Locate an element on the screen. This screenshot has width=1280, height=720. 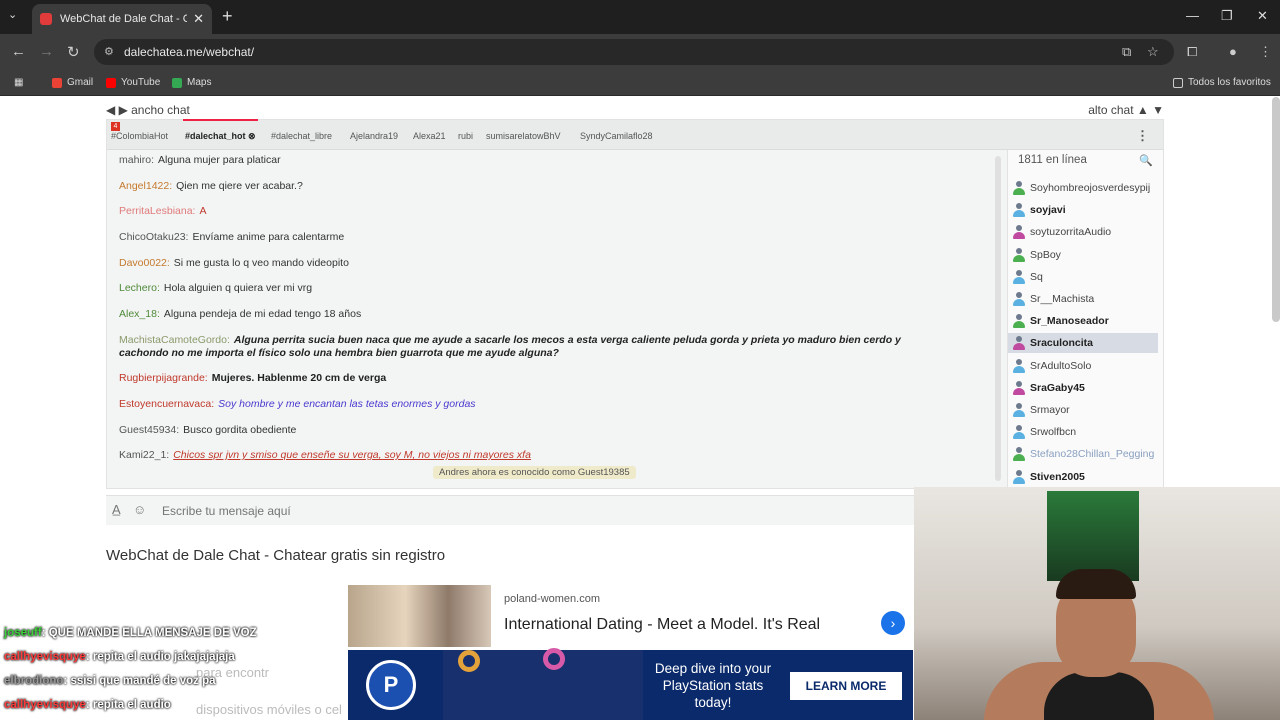
chat-options-icon: ⋮ is located at coordinates (1142, 136).